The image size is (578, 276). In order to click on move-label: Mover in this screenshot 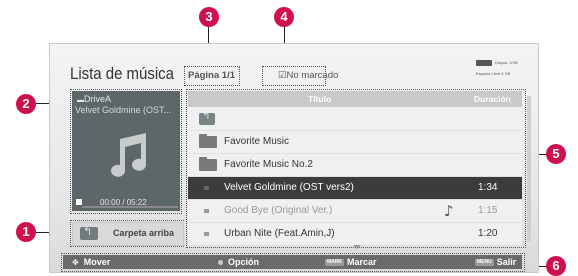, I will do `click(97, 262)`.